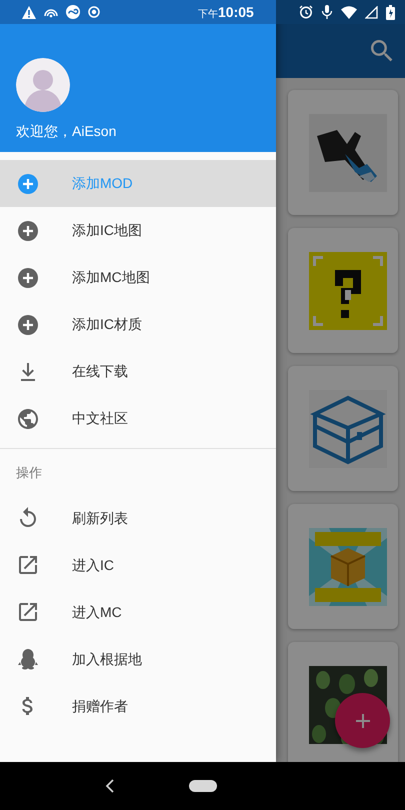  Describe the element at coordinates (29, 12) in the screenshot. I see `warning-icon` at that location.